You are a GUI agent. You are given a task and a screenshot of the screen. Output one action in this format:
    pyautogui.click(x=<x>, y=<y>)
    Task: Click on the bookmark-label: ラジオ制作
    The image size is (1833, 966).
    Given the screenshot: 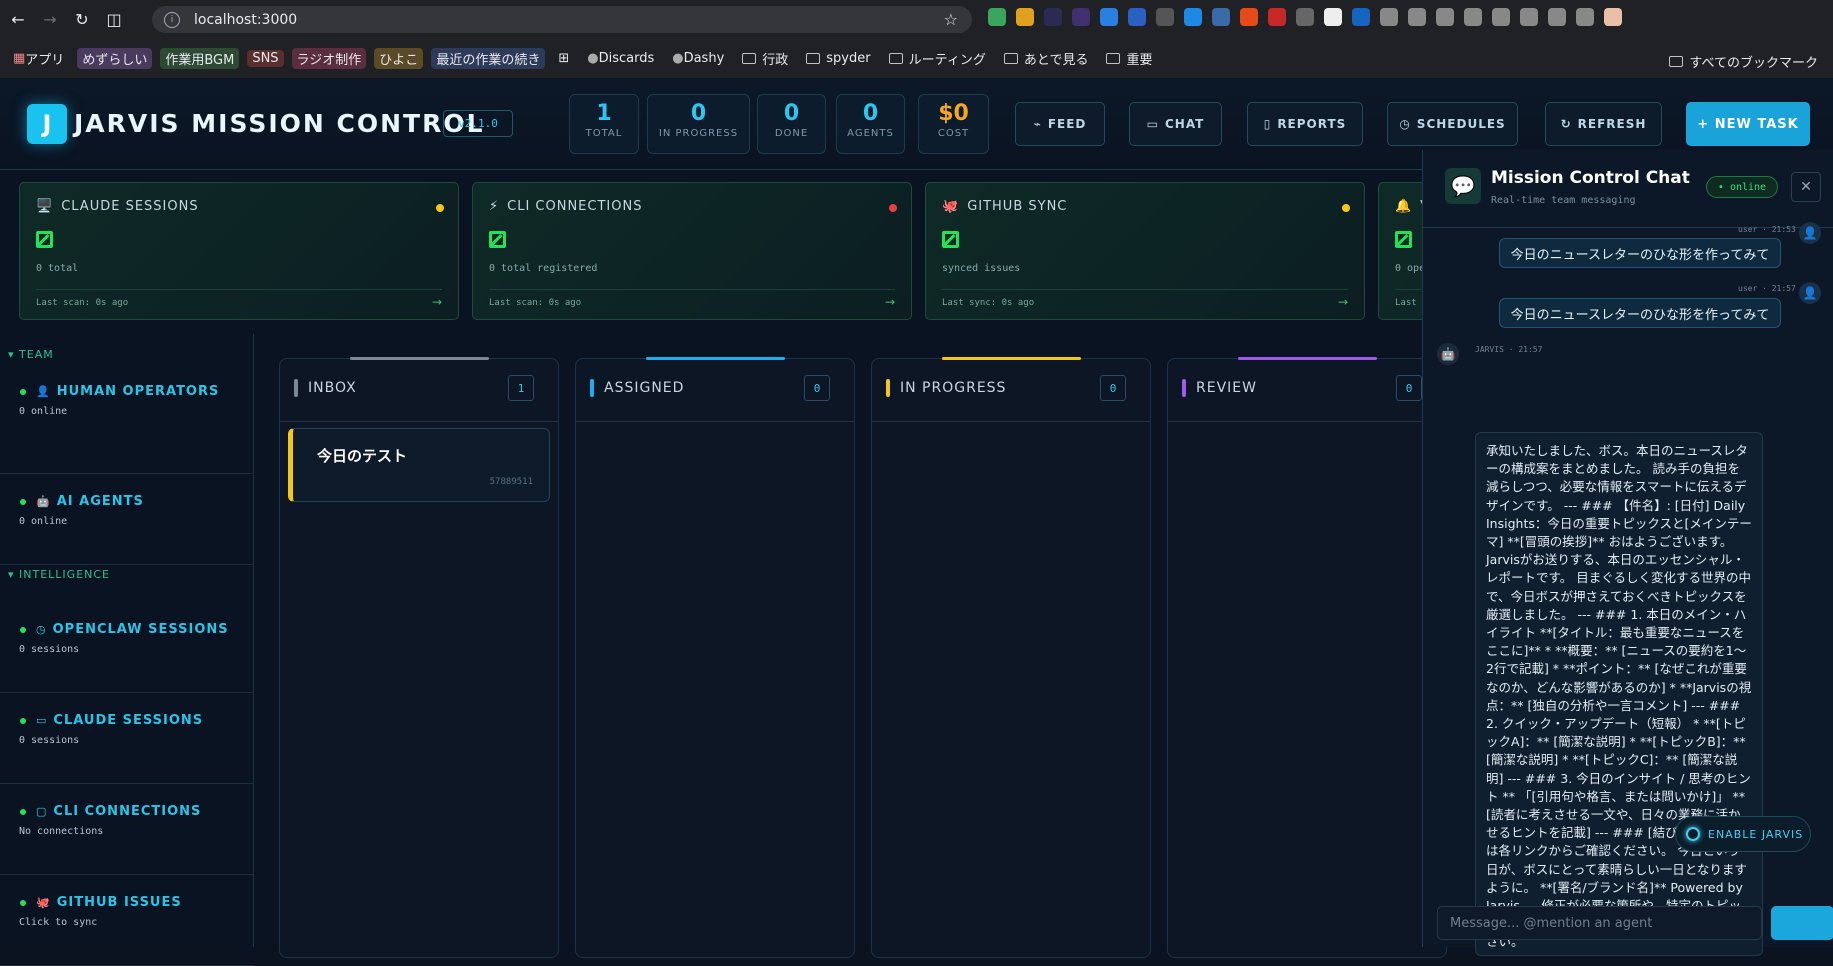 What is the action you would take?
    pyautogui.click(x=329, y=60)
    